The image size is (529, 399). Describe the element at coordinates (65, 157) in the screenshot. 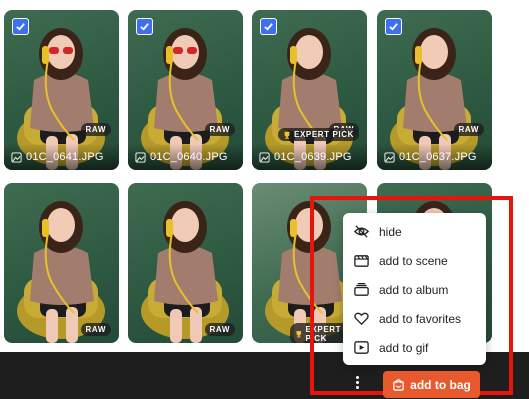

I see `photo-filename: 01C_0641.JPG` at that location.